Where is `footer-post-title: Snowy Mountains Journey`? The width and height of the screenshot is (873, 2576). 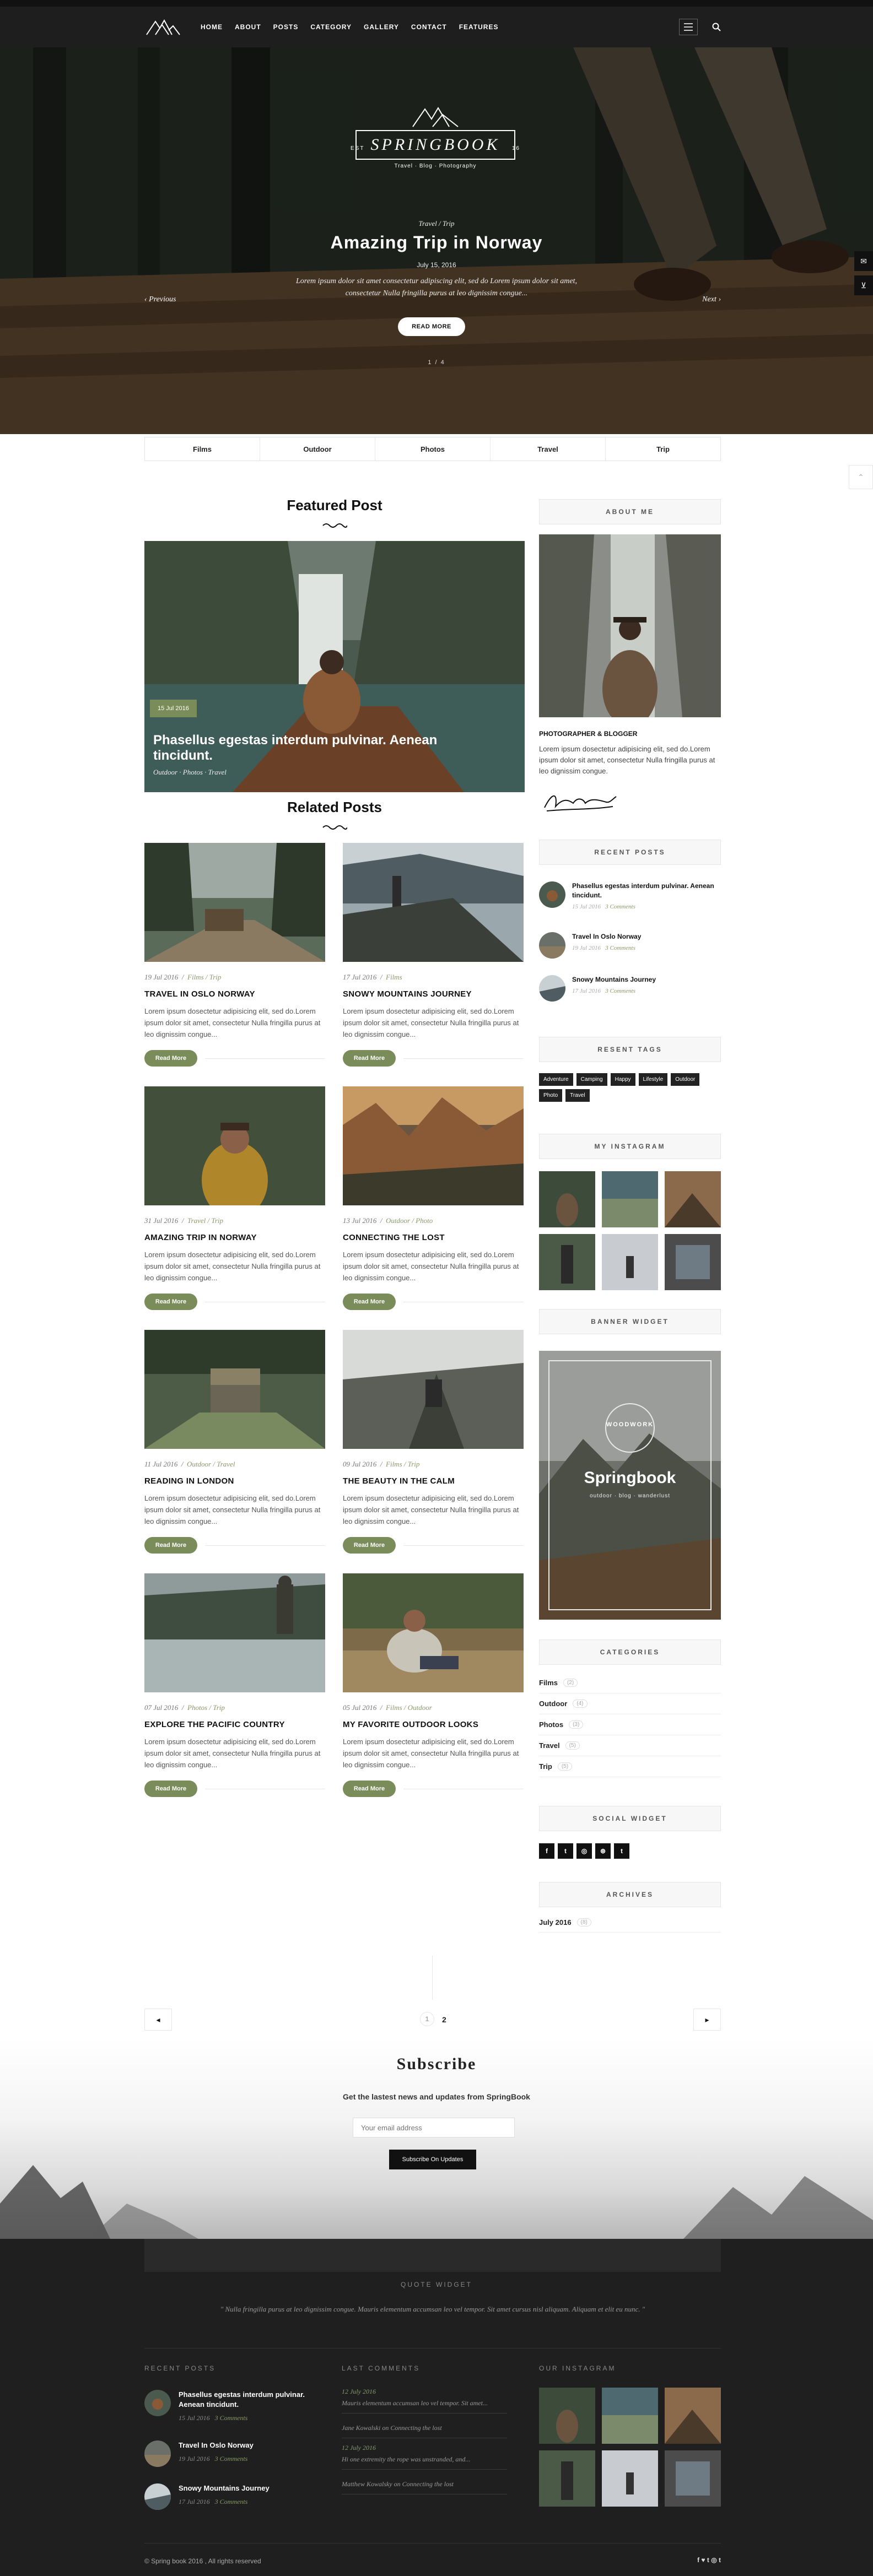 footer-post-title: Snowy Mountains Journey is located at coordinates (224, 2488).